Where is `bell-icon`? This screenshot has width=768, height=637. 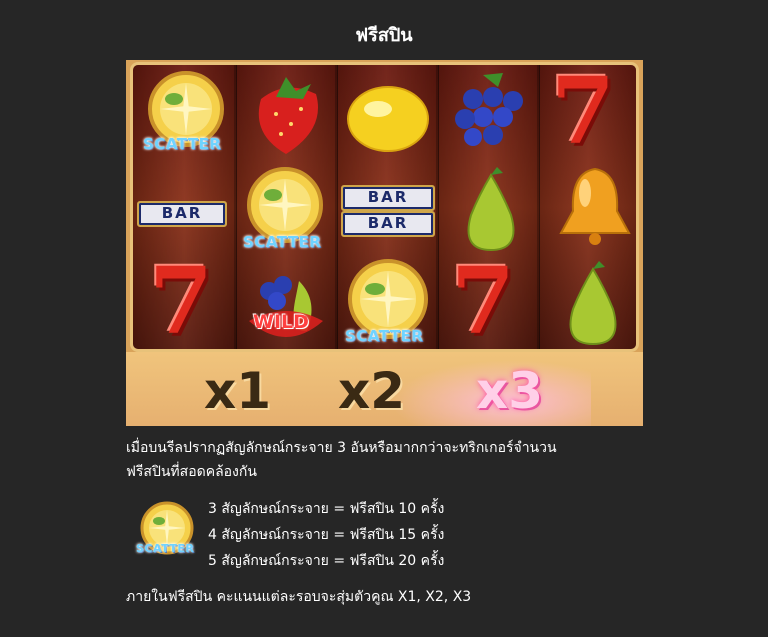
bell-icon is located at coordinates (595, 206).